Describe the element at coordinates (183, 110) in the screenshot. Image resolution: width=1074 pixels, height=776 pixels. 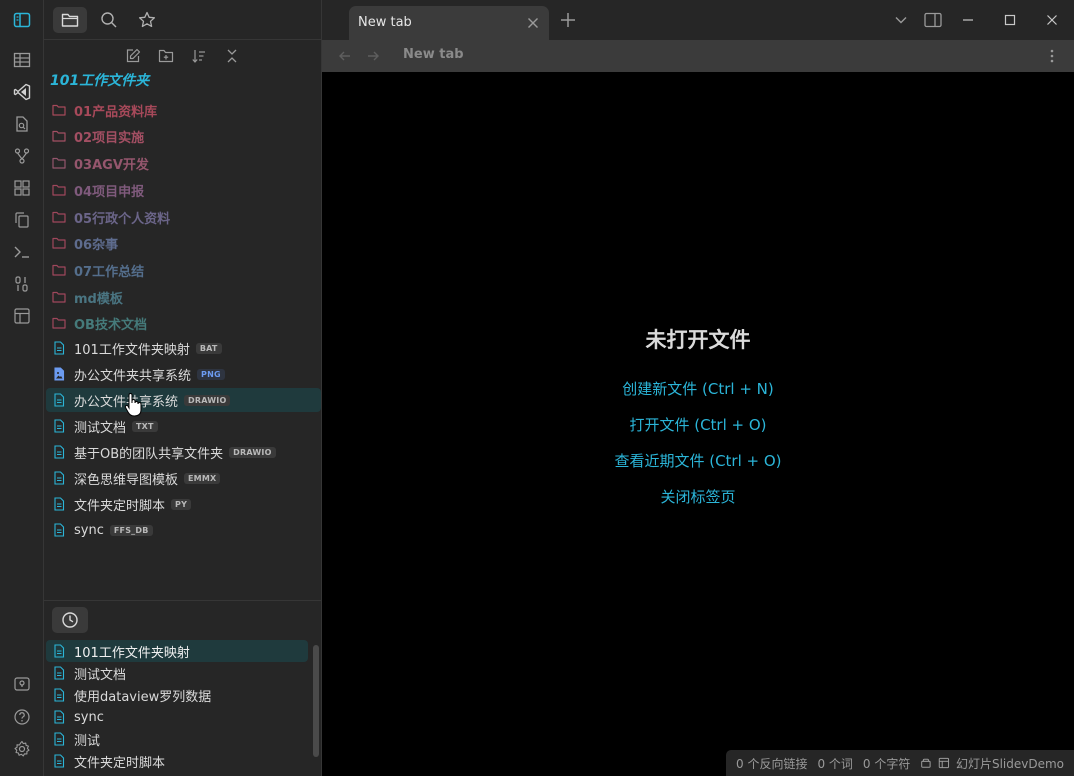
I see `folder-item: 01产品资料库` at that location.